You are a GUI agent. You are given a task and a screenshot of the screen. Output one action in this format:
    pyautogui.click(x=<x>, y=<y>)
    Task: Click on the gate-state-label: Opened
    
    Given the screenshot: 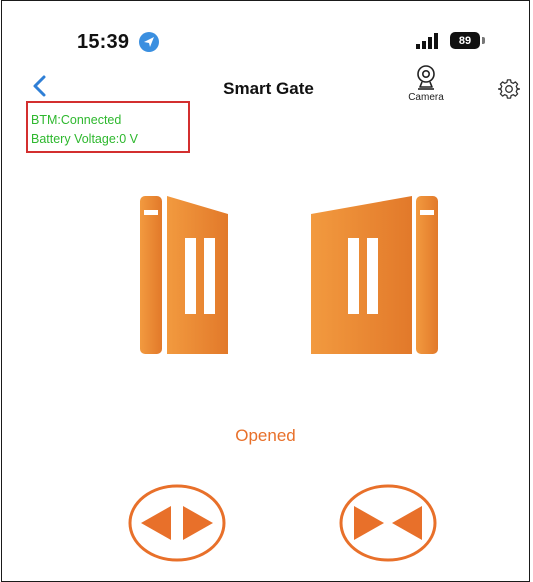 What is the action you would take?
    pyautogui.click(x=265, y=435)
    